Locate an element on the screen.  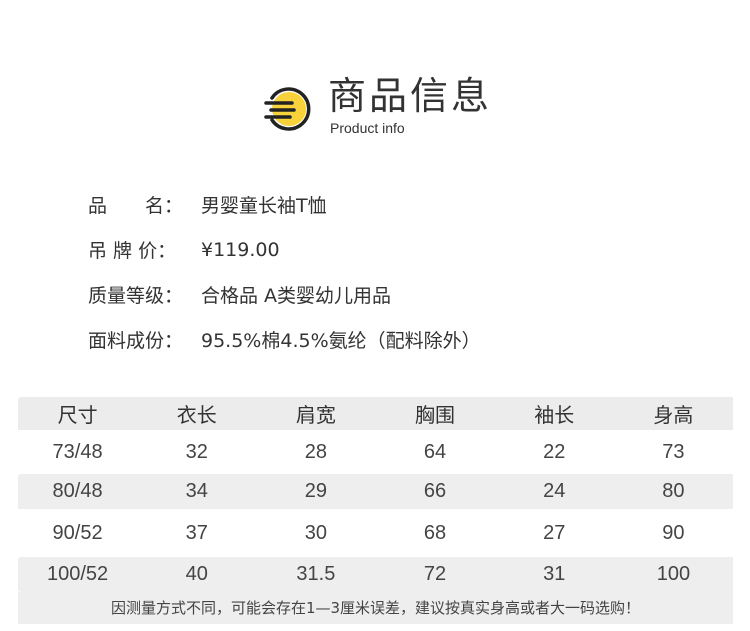
table-cell: 68 is located at coordinates (435, 532).